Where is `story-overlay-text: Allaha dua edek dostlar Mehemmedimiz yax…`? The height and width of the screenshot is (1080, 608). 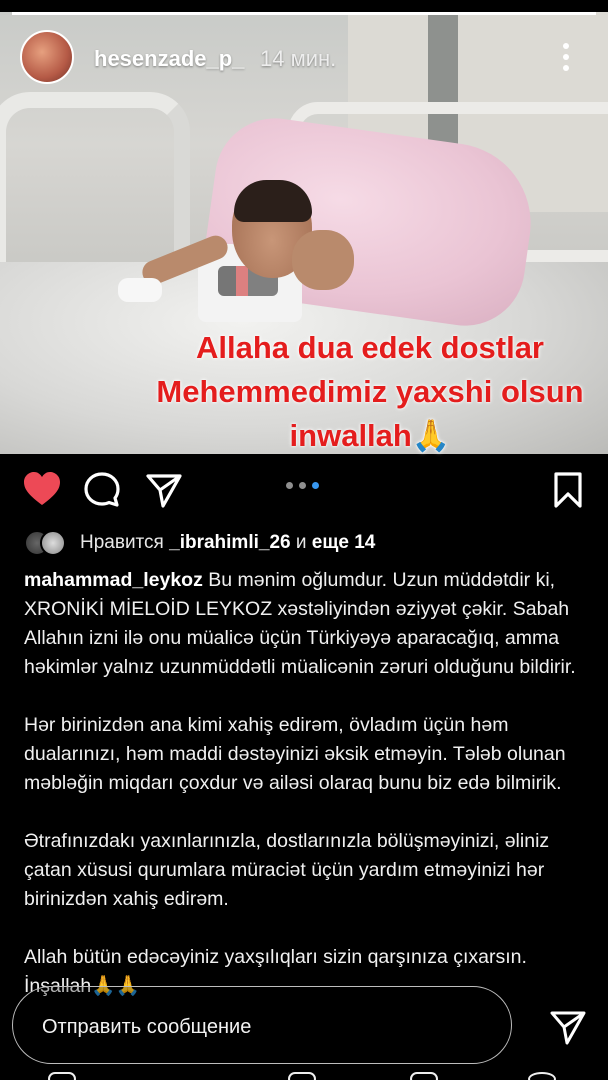 story-overlay-text: Allaha dua edek dostlar Mehemmedimiz yax… is located at coordinates (364, 392).